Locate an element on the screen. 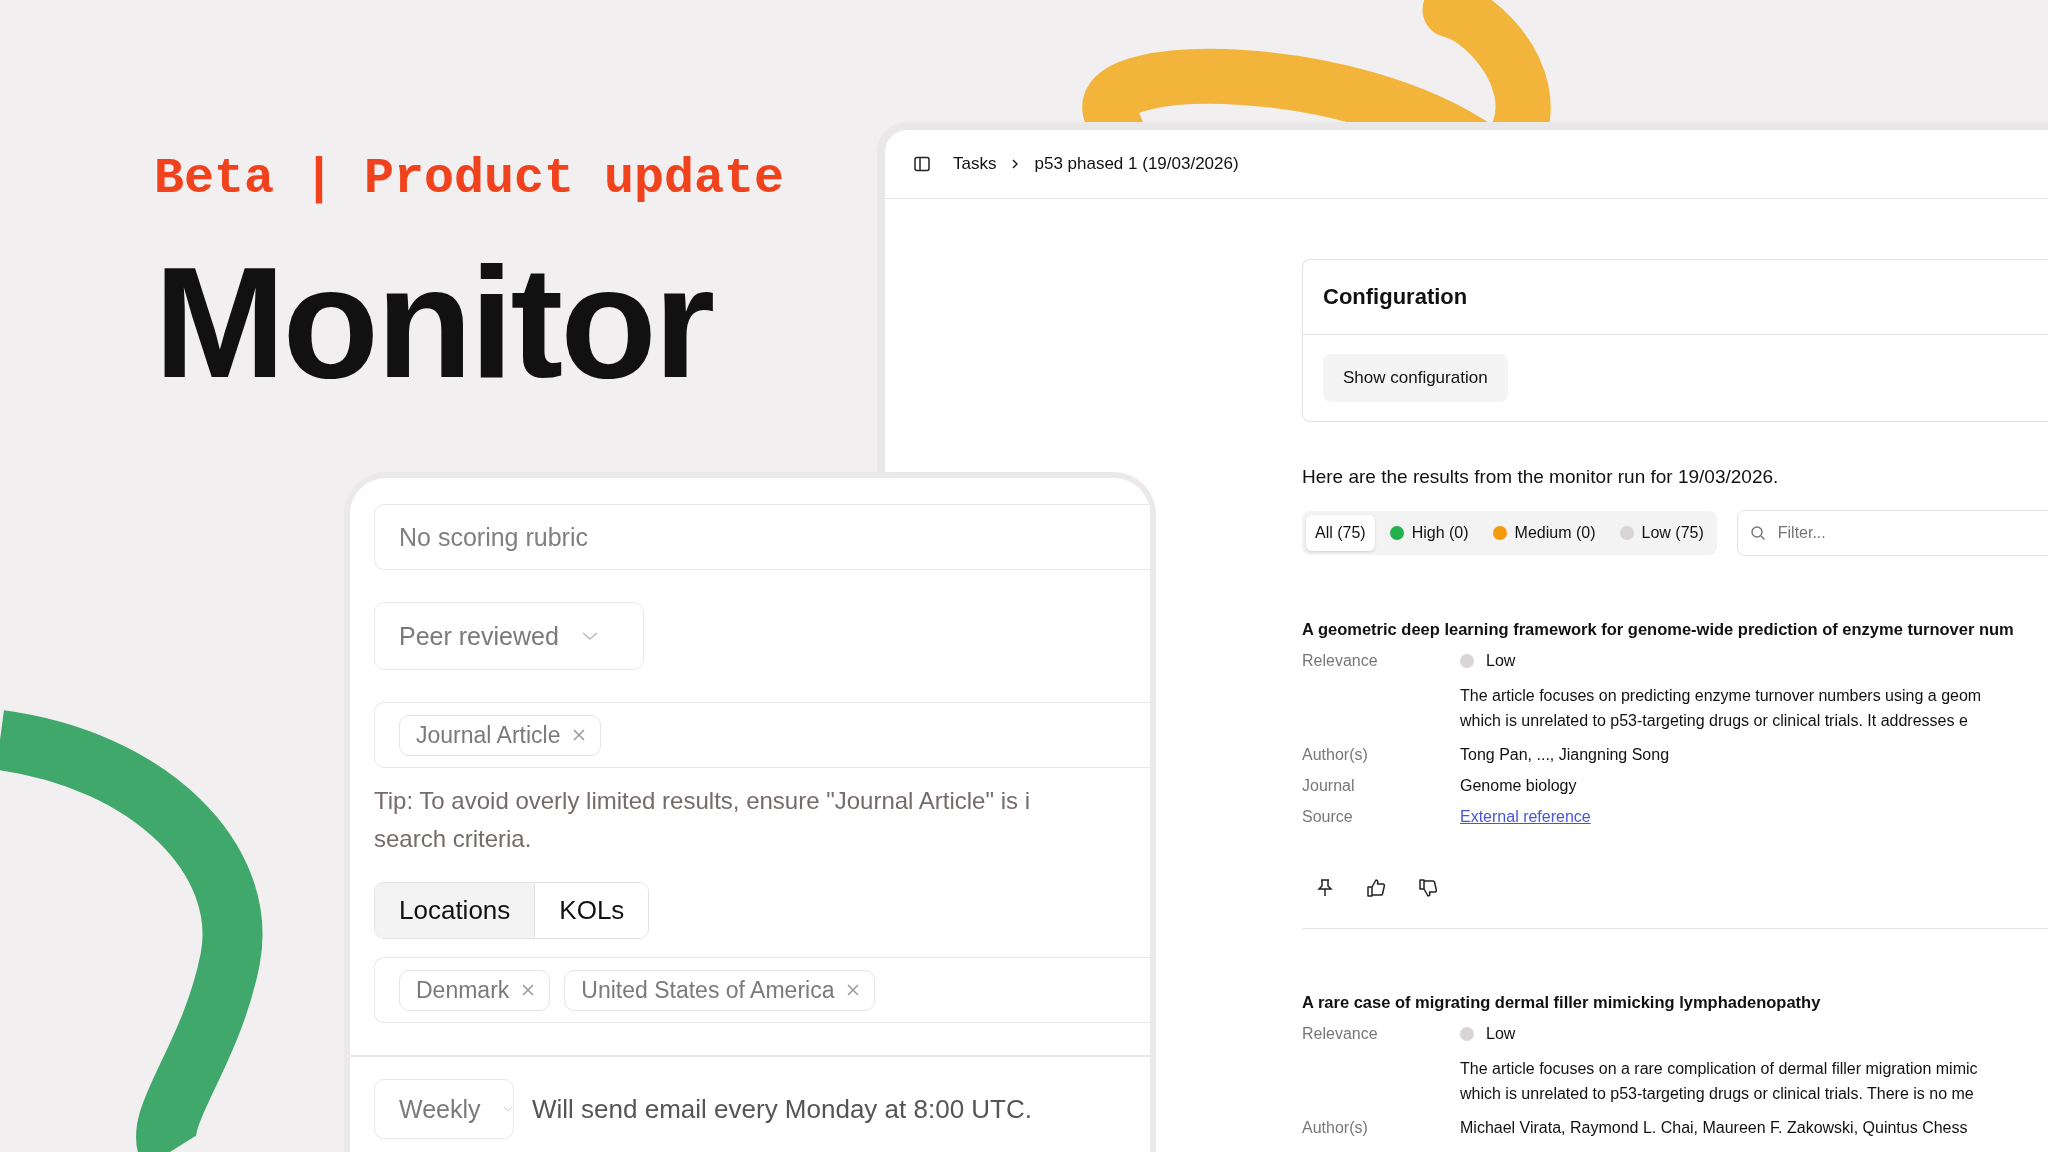  thumbs-down-icon is located at coordinates (1428, 888).